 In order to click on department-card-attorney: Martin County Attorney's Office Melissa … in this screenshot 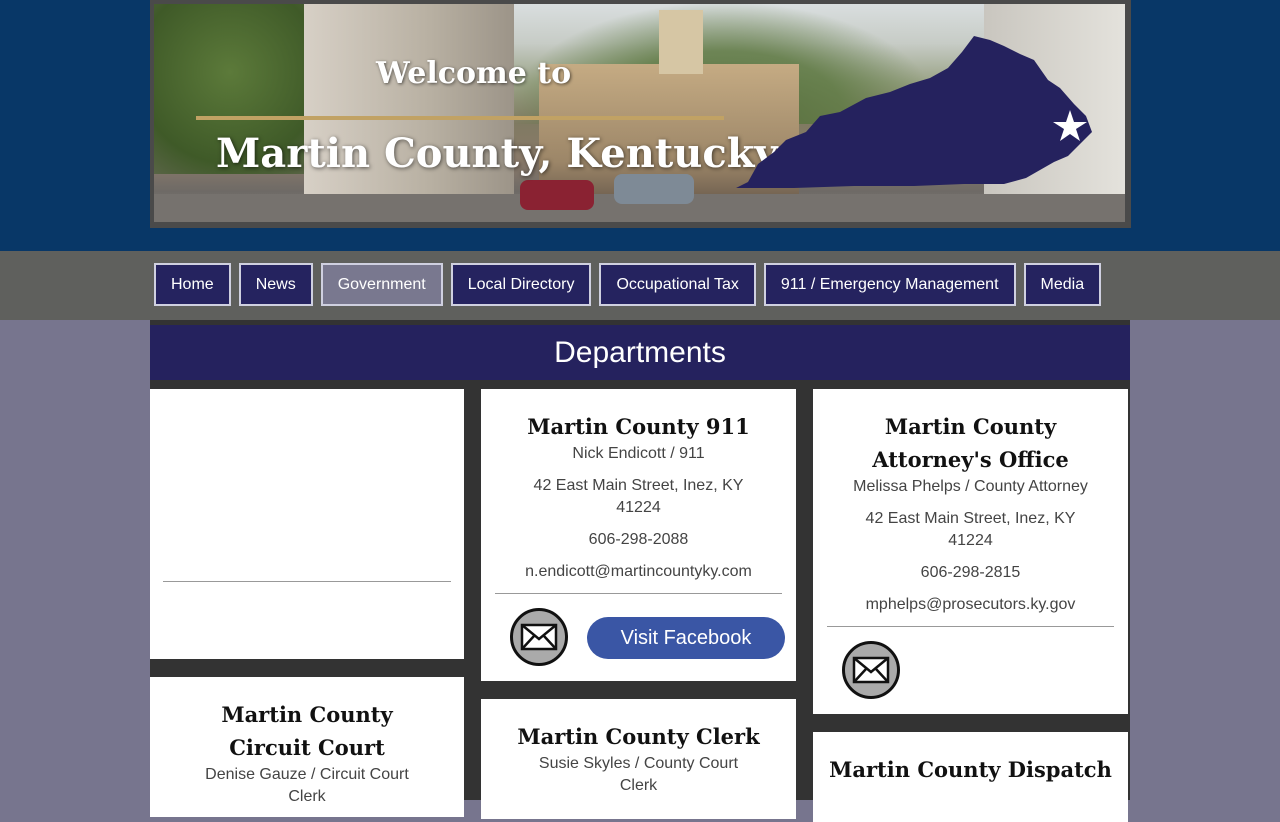, I will do `click(970, 551)`.